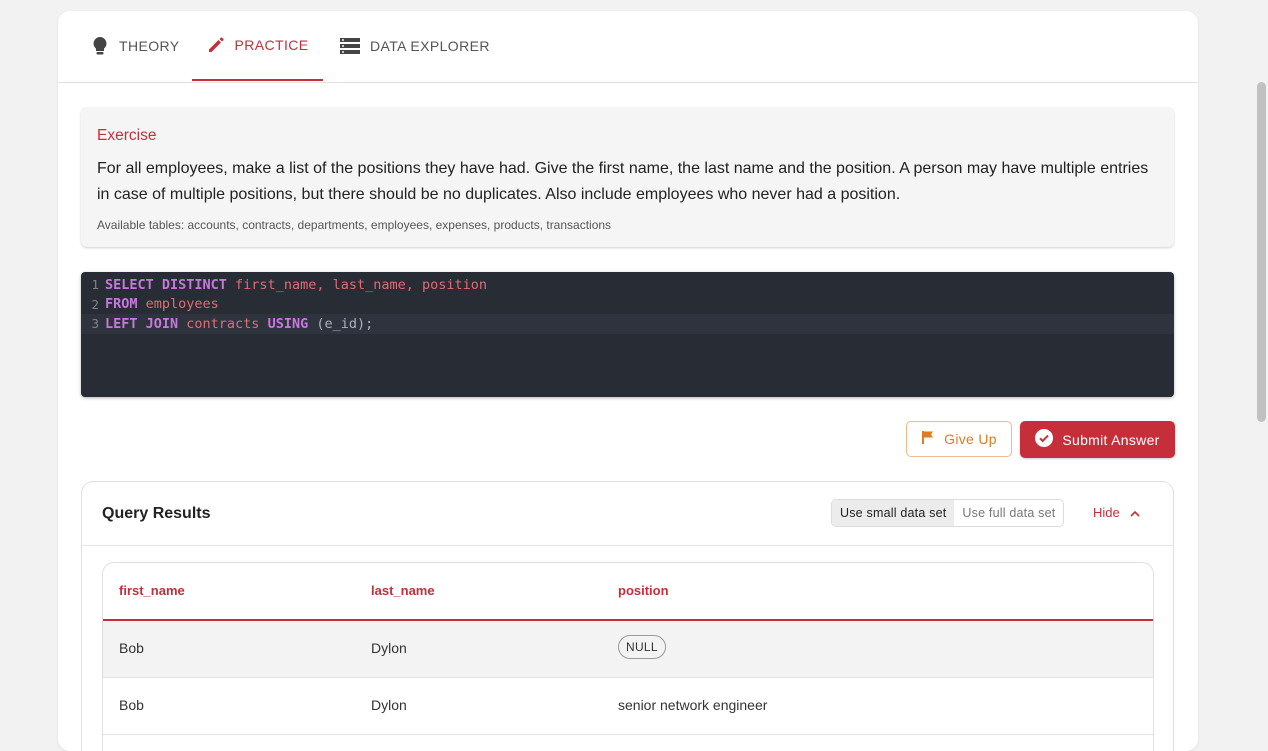 This screenshot has height=751, width=1268. I want to click on small-data-set-option: Use small data set, so click(893, 513).